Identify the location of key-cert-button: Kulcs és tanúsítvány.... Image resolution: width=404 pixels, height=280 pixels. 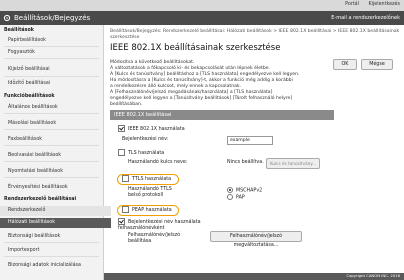
(293, 163).